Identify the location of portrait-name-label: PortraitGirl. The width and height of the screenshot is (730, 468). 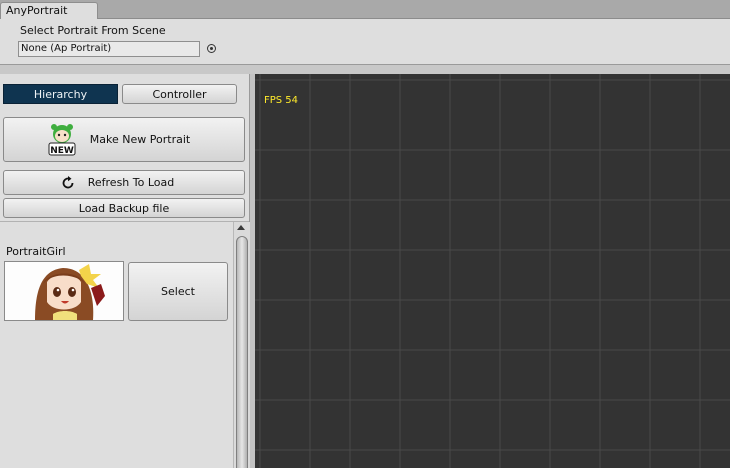
(36, 251).